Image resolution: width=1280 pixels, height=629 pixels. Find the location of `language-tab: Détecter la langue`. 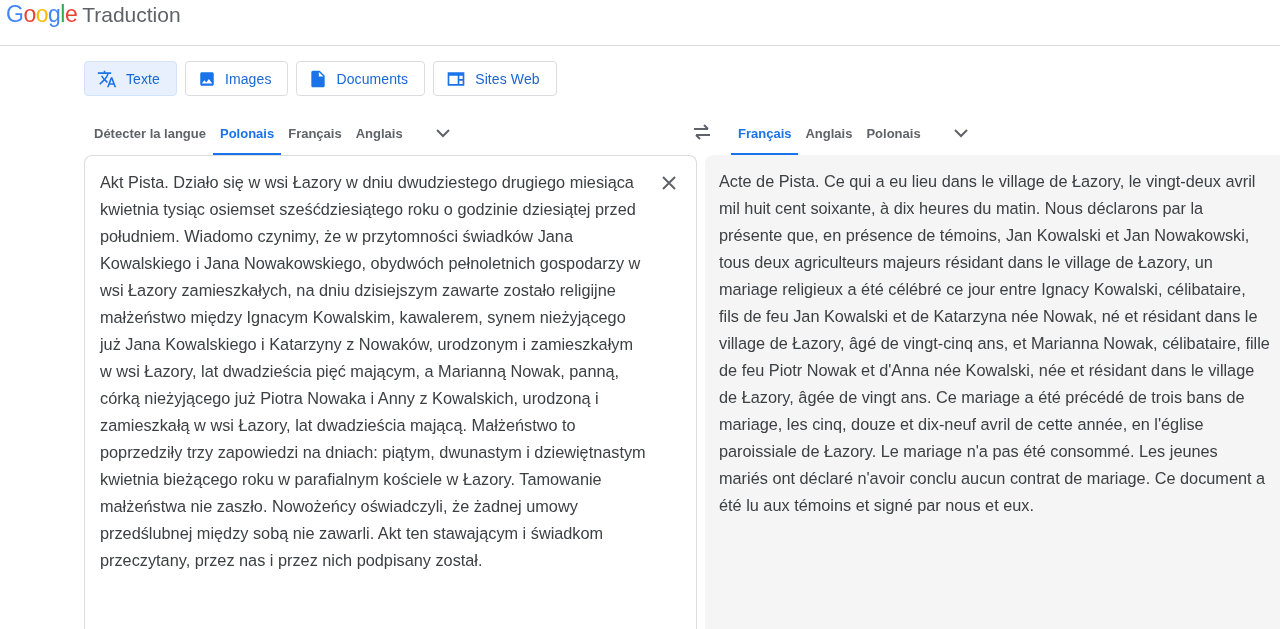

language-tab: Détecter la langue is located at coordinates (150, 134).